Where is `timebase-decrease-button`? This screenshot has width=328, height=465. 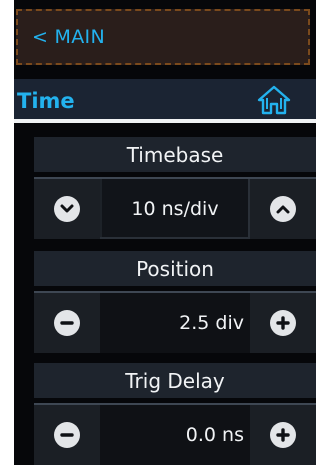
timebase-decrease-button is located at coordinates (67, 209).